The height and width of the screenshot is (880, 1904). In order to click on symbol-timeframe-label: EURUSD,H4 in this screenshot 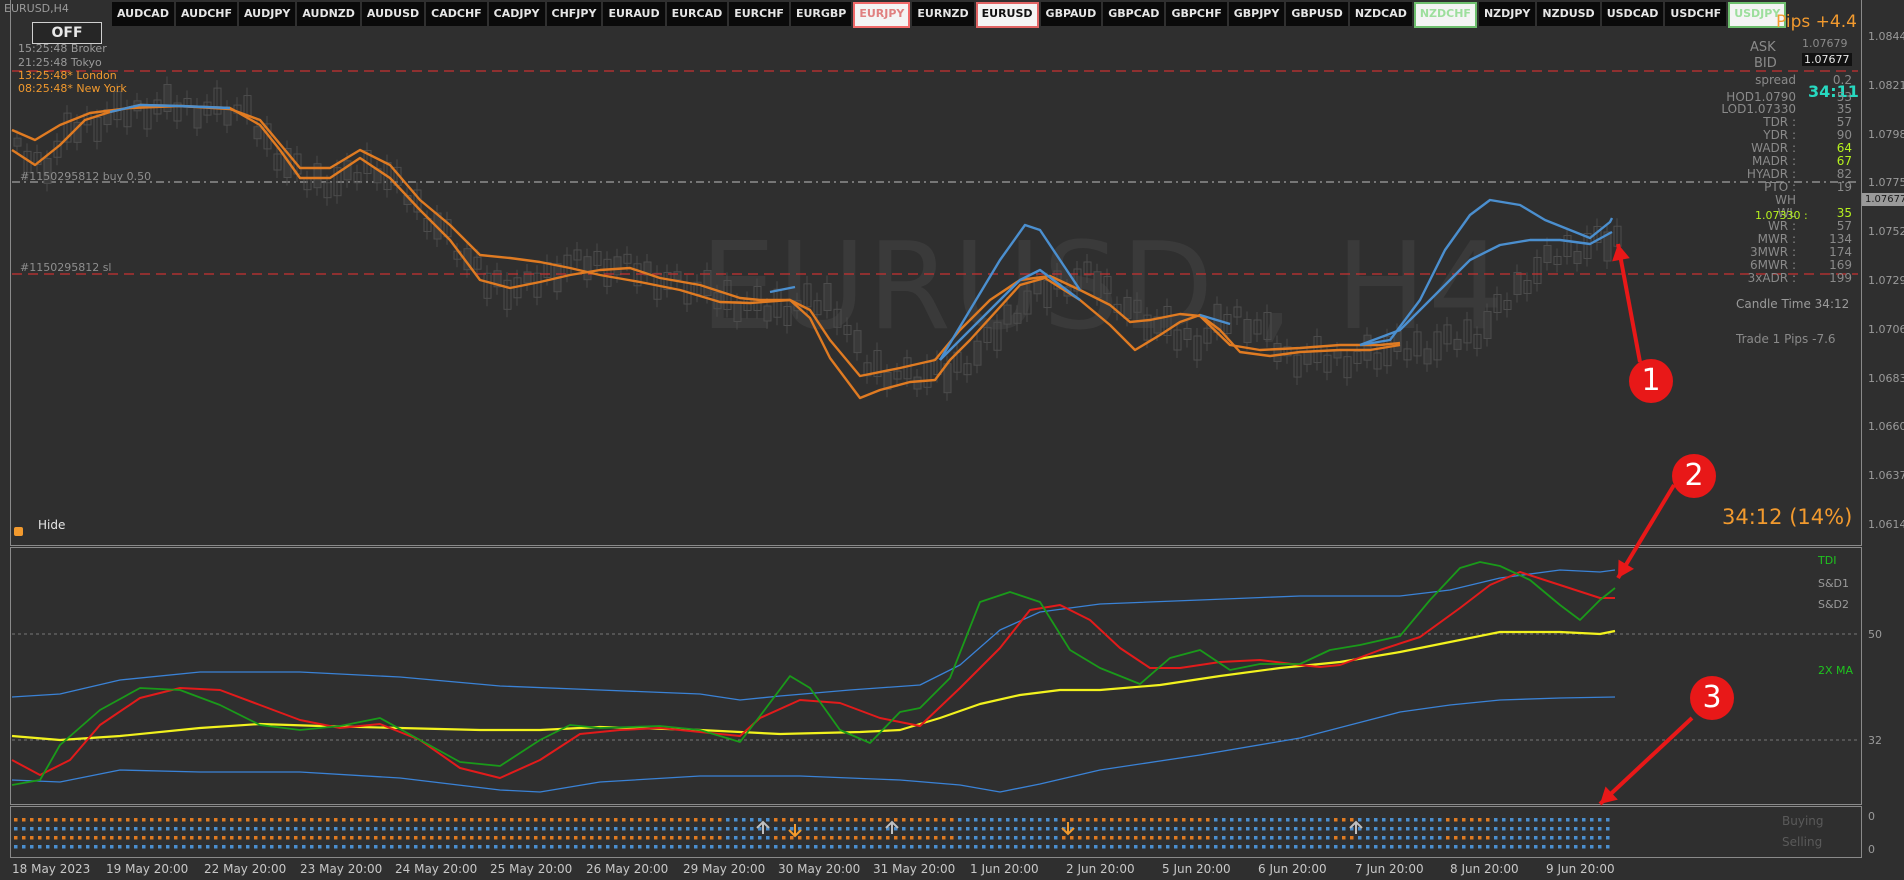, I will do `click(36, 8)`.